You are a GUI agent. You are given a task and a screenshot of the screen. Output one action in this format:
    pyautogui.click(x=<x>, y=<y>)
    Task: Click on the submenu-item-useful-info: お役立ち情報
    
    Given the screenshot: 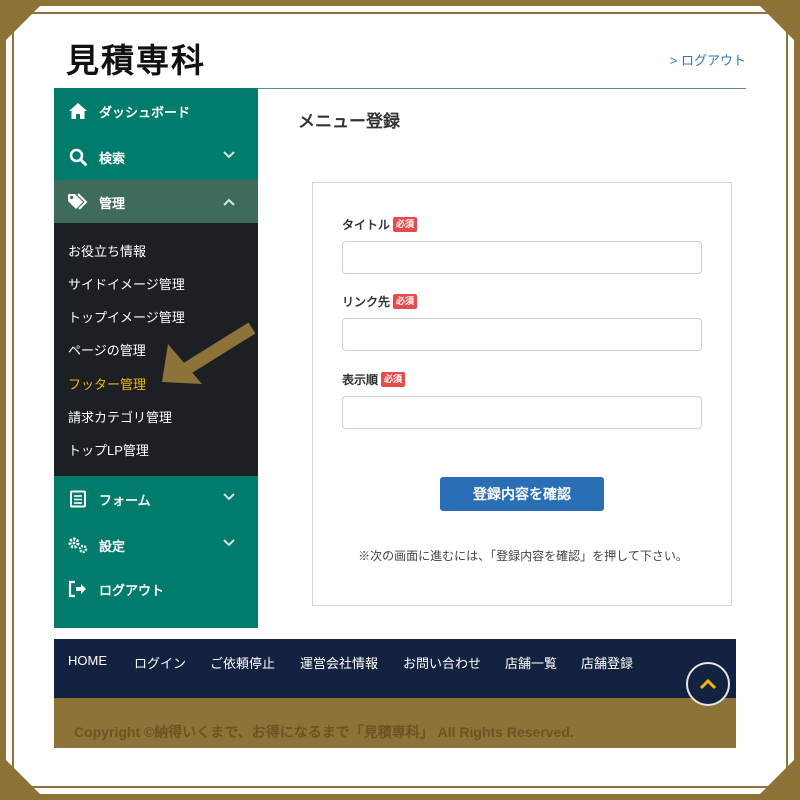 What is the action you would take?
    pyautogui.click(x=107, y=250)
    